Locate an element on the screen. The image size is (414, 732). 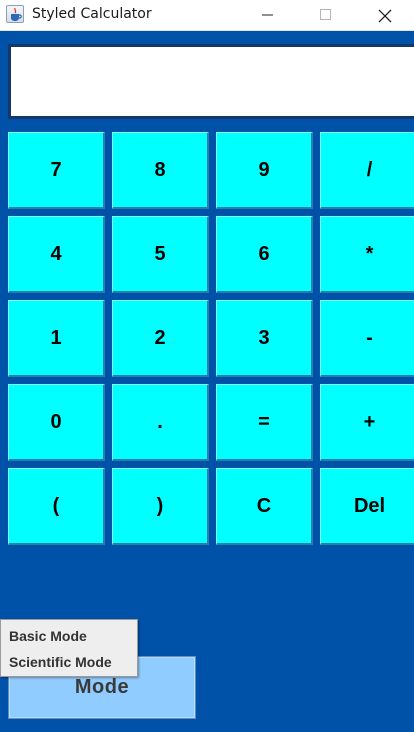
key-open-paren-button: ( is located at coordinates (56, 506).